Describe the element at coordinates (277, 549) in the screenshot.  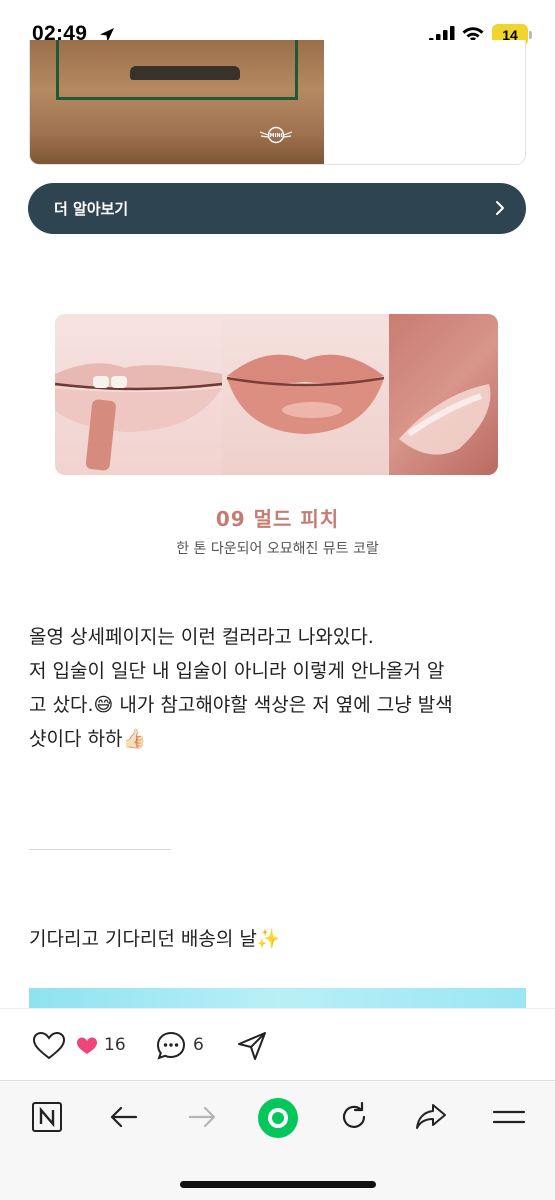
I see `shade-description: 한 톤 다운되어 오묘해진 뮤트 코랄` at that location.